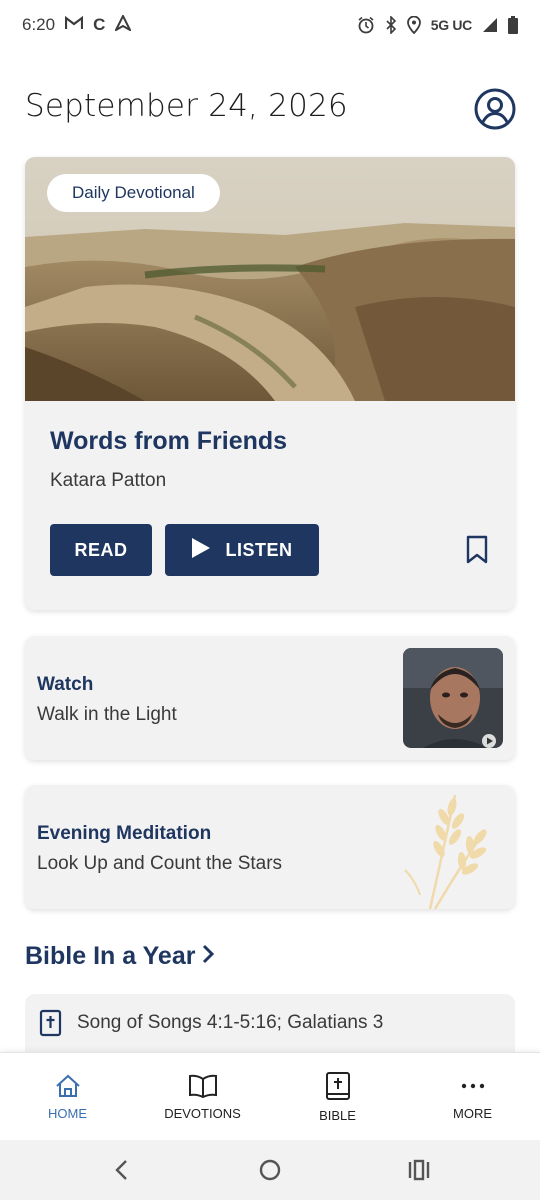  I want to click on listen-button-label: LISTEN, so click(259, 549).